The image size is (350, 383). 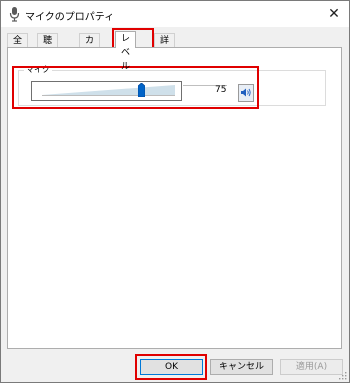 I want to click on resize-grip-icon, so click(x=343, y=376).